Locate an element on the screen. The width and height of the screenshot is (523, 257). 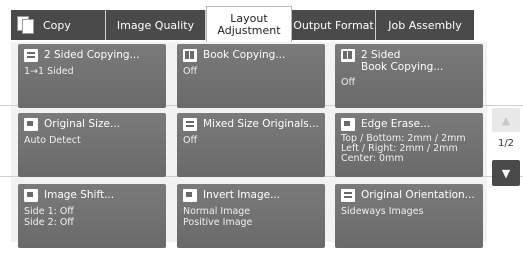
tile-value: Side 1: Off Side 2: Off is located at coordinates (49, 217).